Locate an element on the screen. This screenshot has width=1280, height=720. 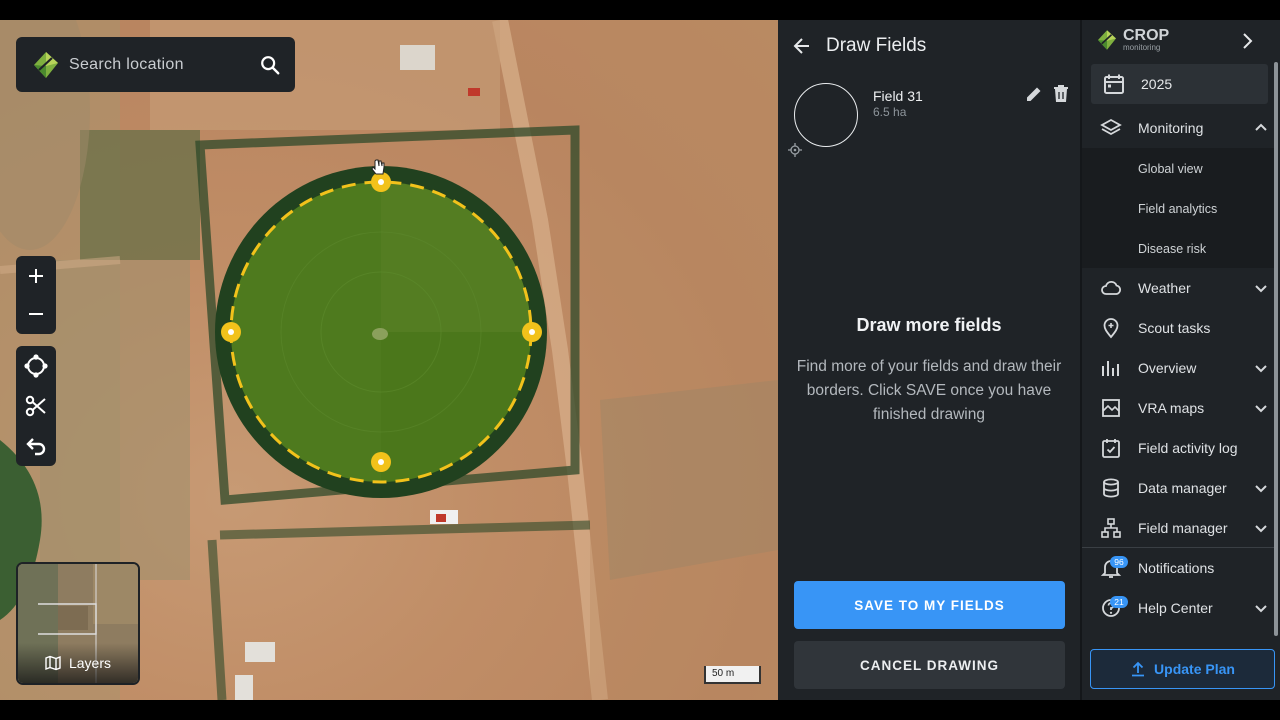
sidebar-item-field-activity-log: Field activity log is located at coordinates (1178, 448).